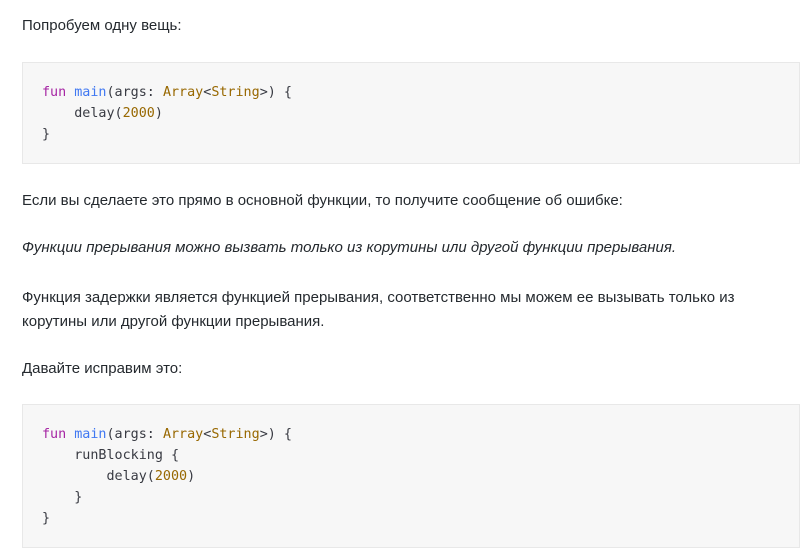  Describe the element at coordinates (420, 455) in the screenshot. I see `code-line: runBlocking {` at that location.